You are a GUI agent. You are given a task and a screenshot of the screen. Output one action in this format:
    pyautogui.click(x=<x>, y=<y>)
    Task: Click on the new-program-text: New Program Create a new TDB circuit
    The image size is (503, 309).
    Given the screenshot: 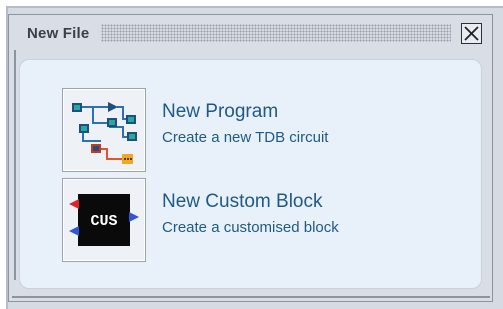 What is the action you would take?
    pyautogui.click(x=245, y=124)
    